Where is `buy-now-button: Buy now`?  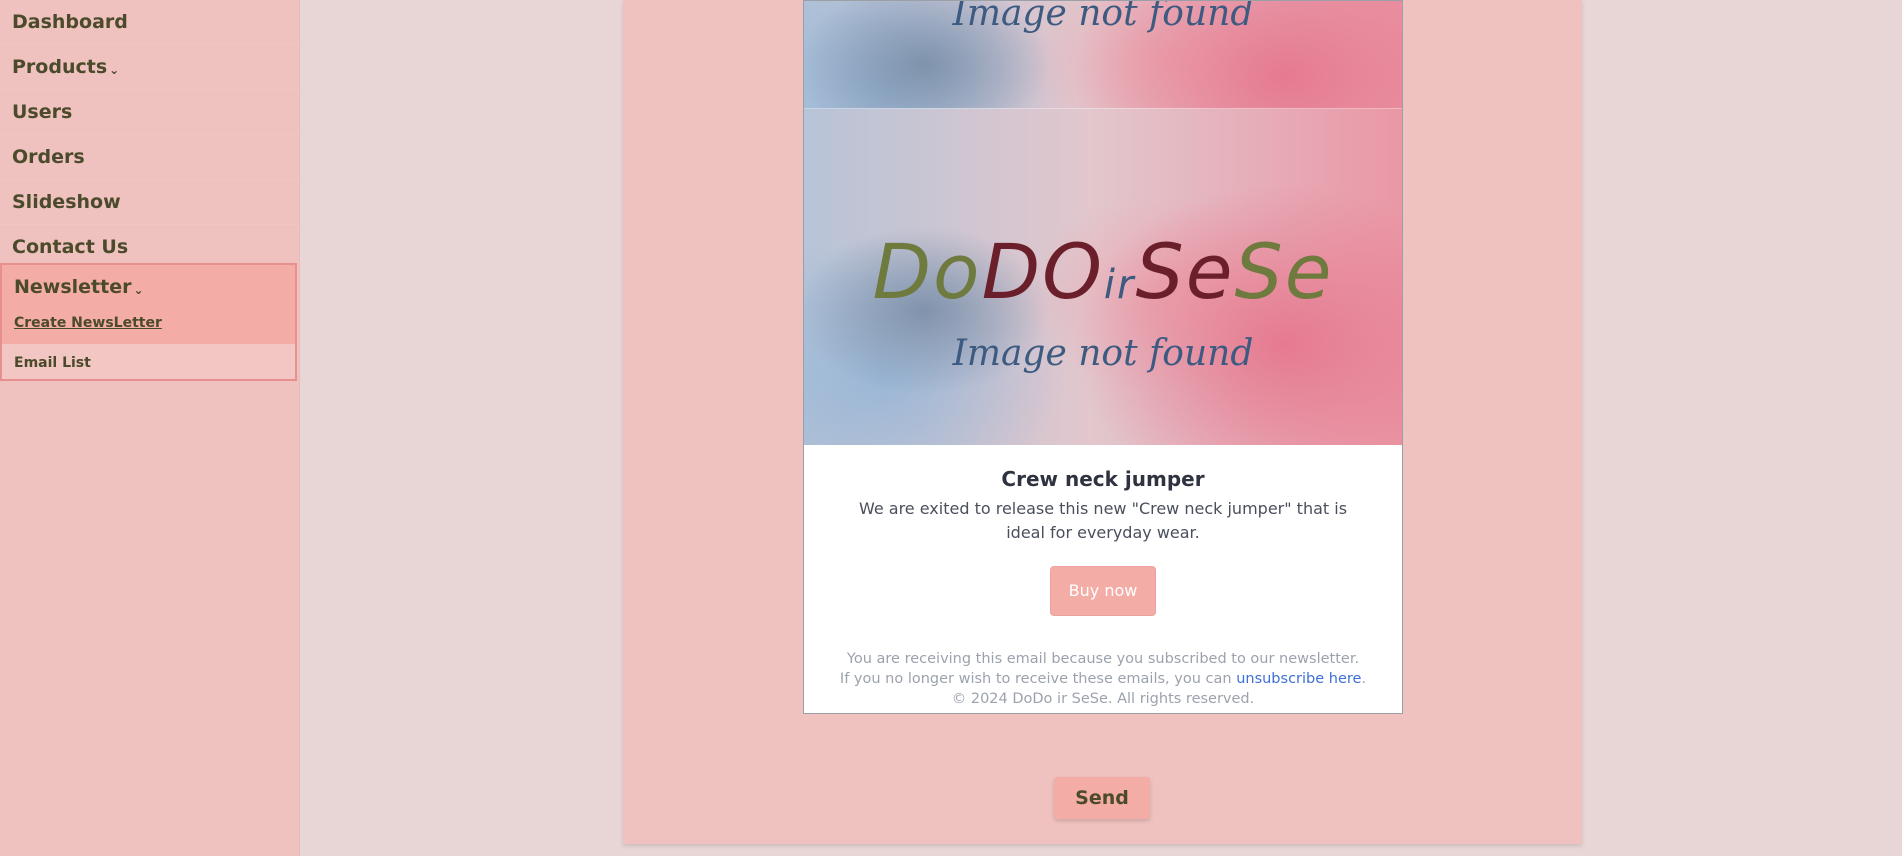 buy-now-button: Buy now is located at coordinates (1103, 591).